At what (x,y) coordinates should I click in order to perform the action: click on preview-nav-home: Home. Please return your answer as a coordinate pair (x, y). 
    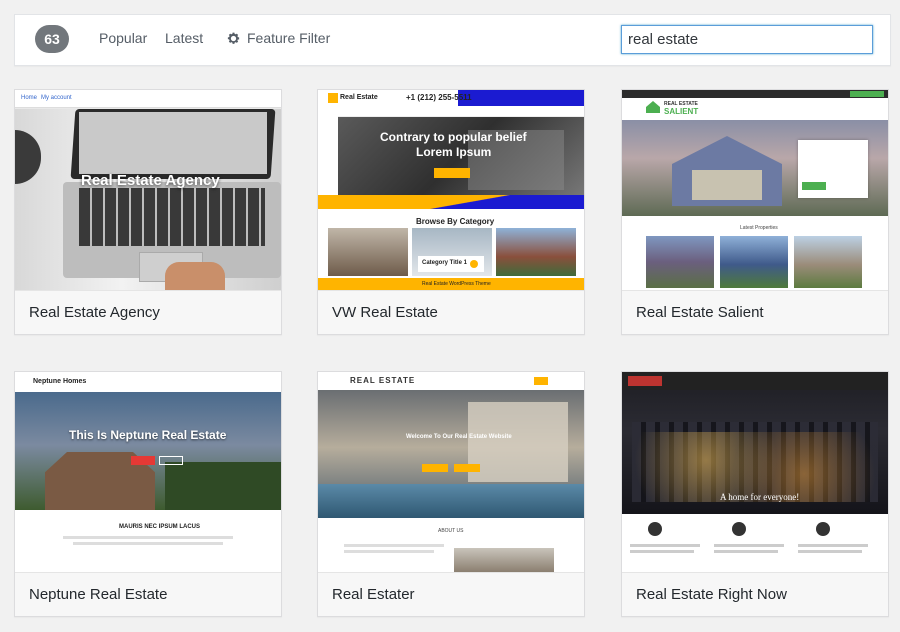
    Looking at the image, I should click on (29, 98).